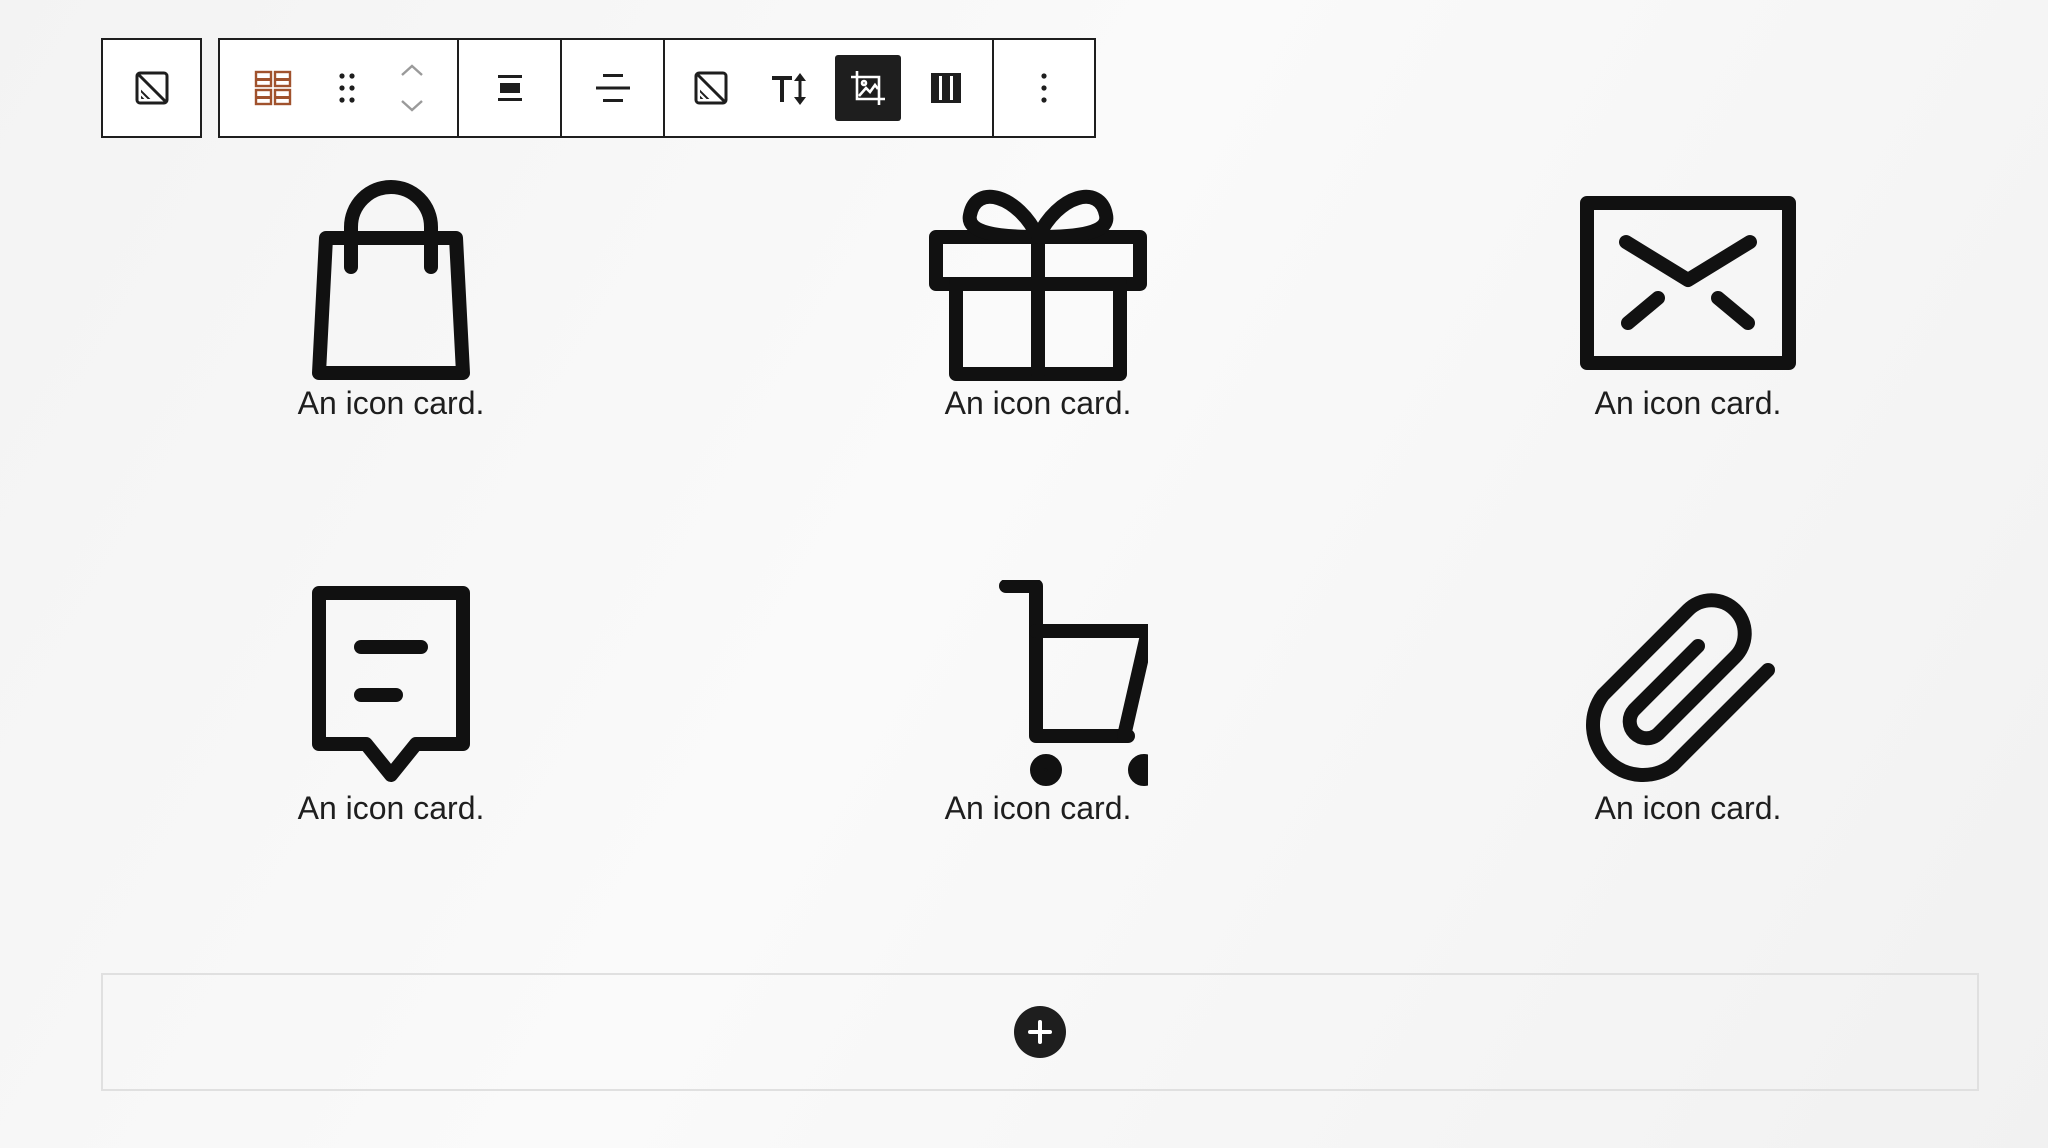 This screenshot has width=2048, height=1148. I want to click on block-align-group, so click(510, 88).